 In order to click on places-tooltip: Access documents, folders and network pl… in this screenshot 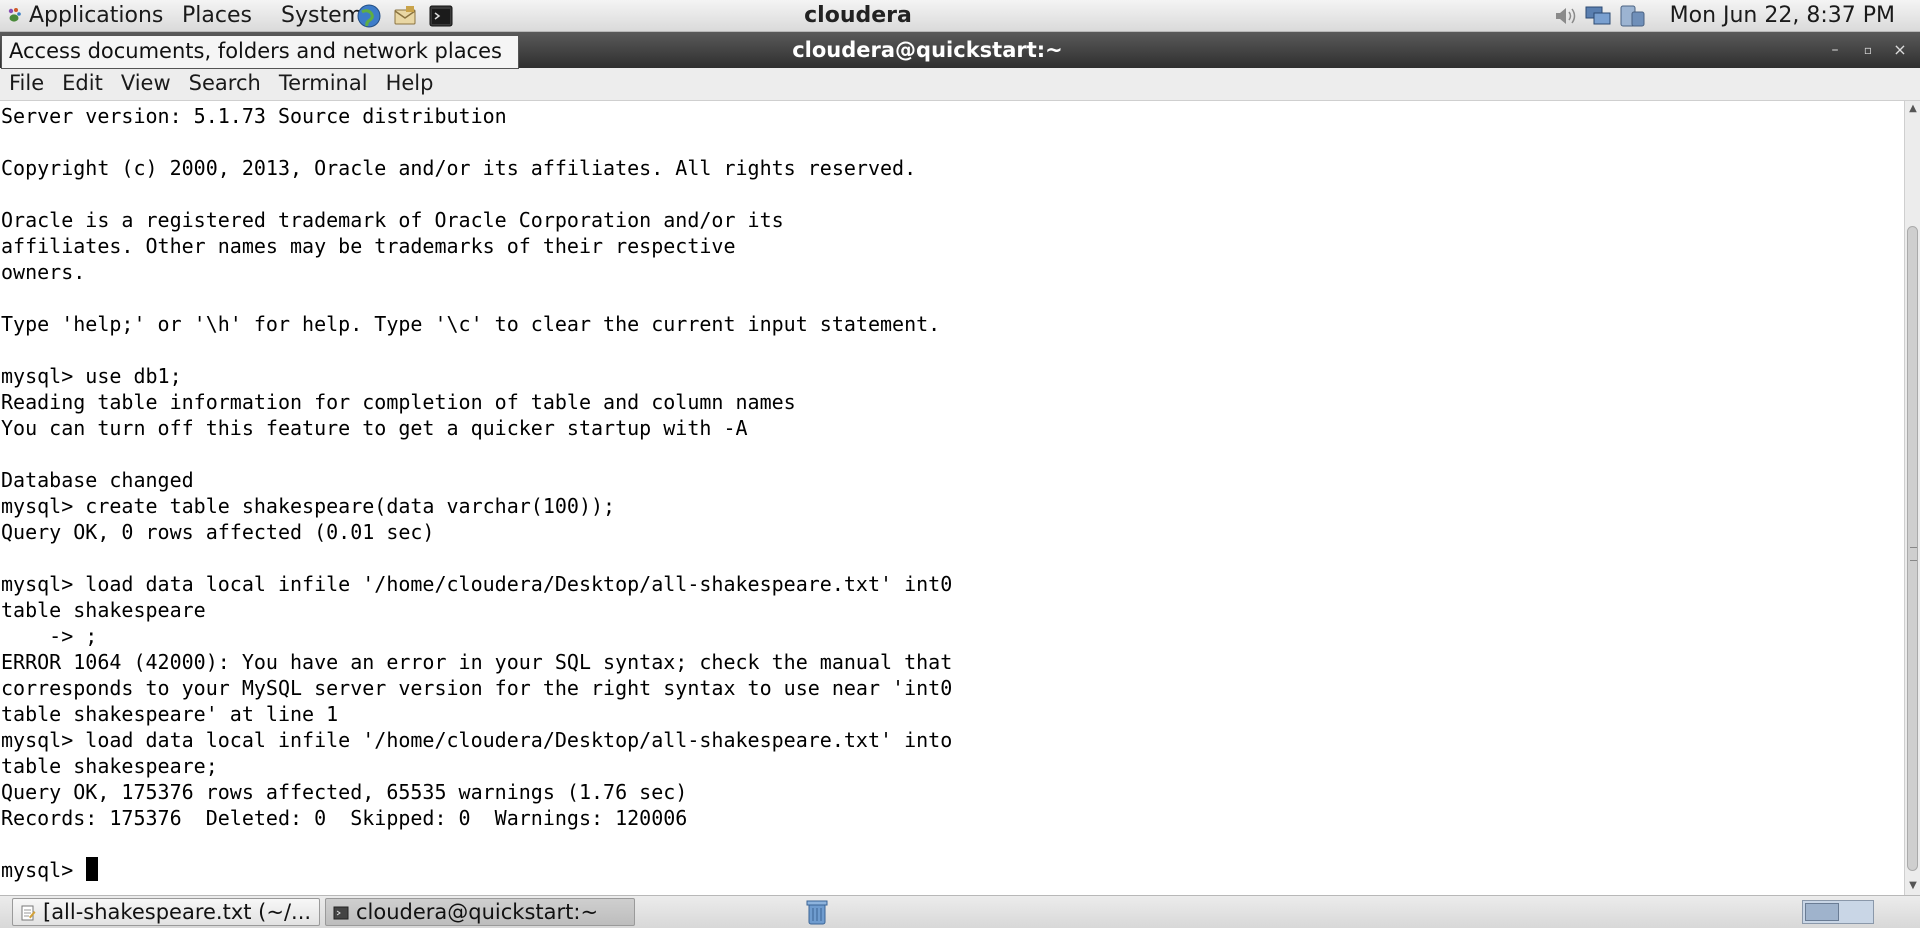, I will do `click(260, 52)`.